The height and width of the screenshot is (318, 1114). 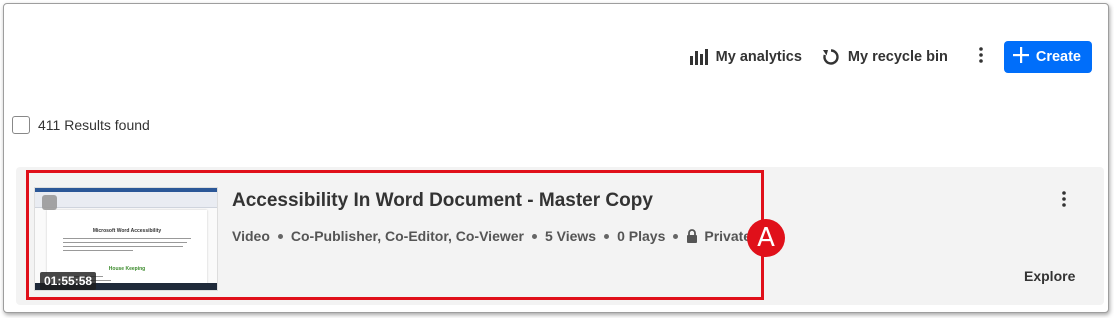 I want to click on results-count: 411 Results found, so click(x=94, y=125).